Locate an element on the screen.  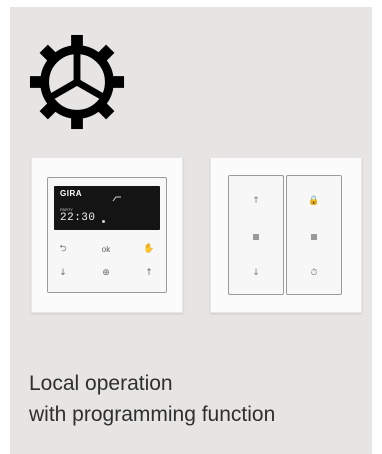
timer-display: GIRA PARTY 22:30 is located at coordinates (107, 208).